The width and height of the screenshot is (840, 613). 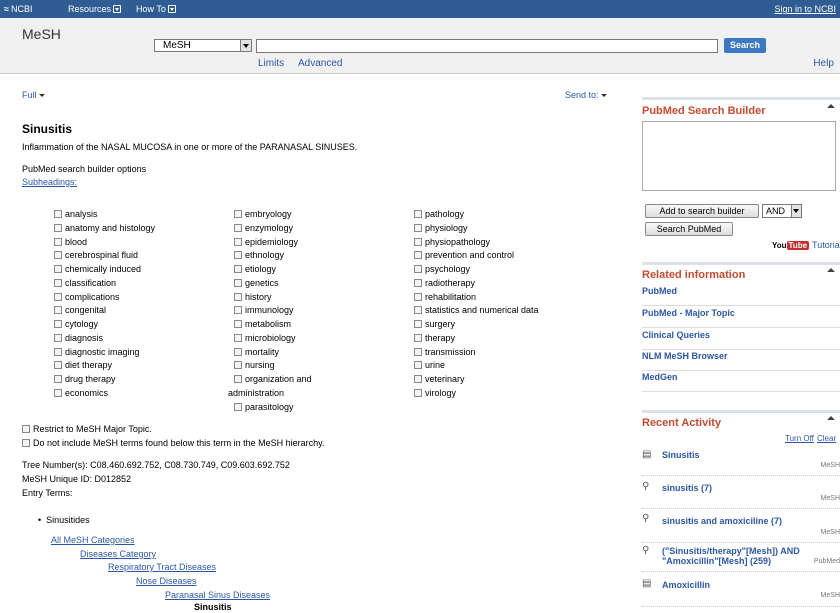 I want to click on subheading-checkbox: transmission, so click(x=476, y=353).